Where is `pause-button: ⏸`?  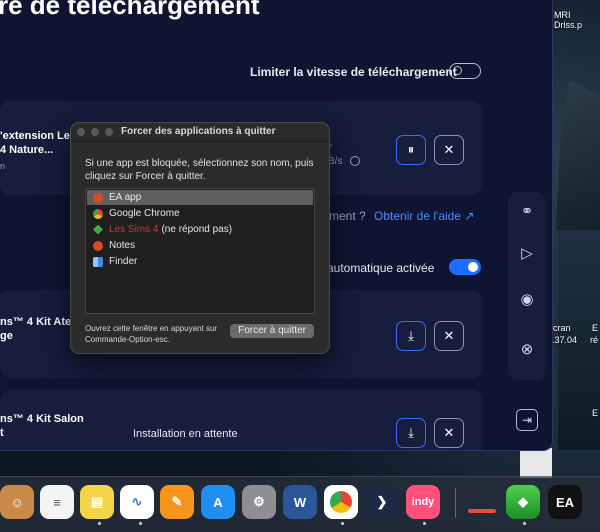 pause-button: ⏸ is located at coordinates (411, 150).